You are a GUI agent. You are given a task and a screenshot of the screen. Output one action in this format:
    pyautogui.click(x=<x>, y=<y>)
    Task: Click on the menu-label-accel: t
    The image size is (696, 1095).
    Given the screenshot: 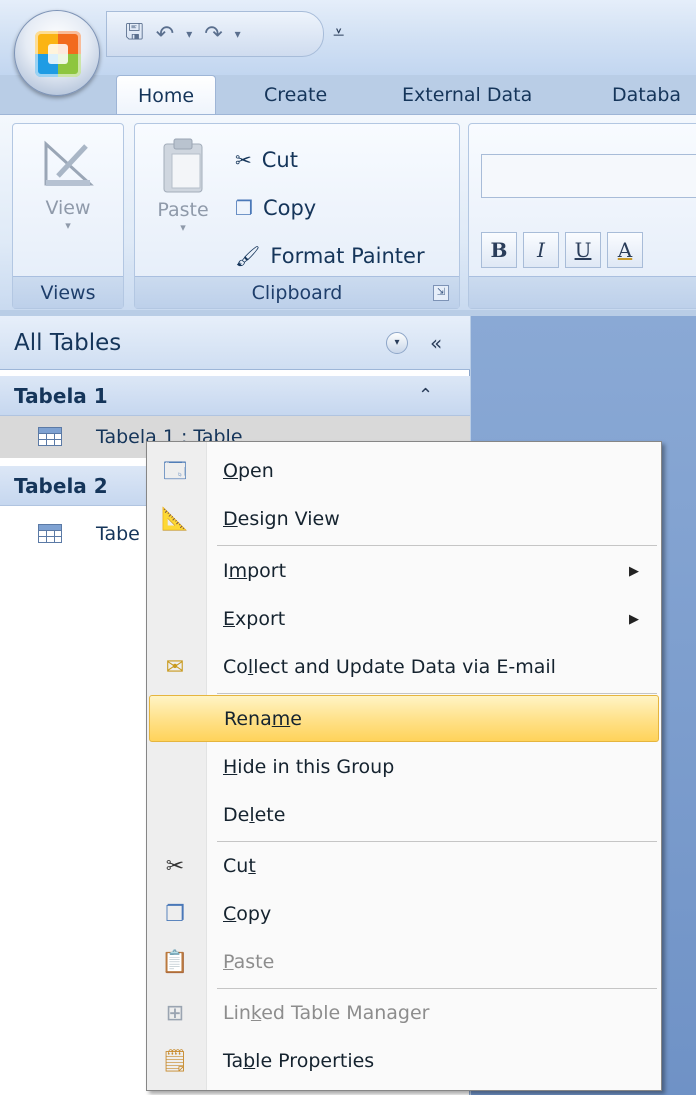 What is the action you would take?
    pyautogui.click(x=252, y=866)
    